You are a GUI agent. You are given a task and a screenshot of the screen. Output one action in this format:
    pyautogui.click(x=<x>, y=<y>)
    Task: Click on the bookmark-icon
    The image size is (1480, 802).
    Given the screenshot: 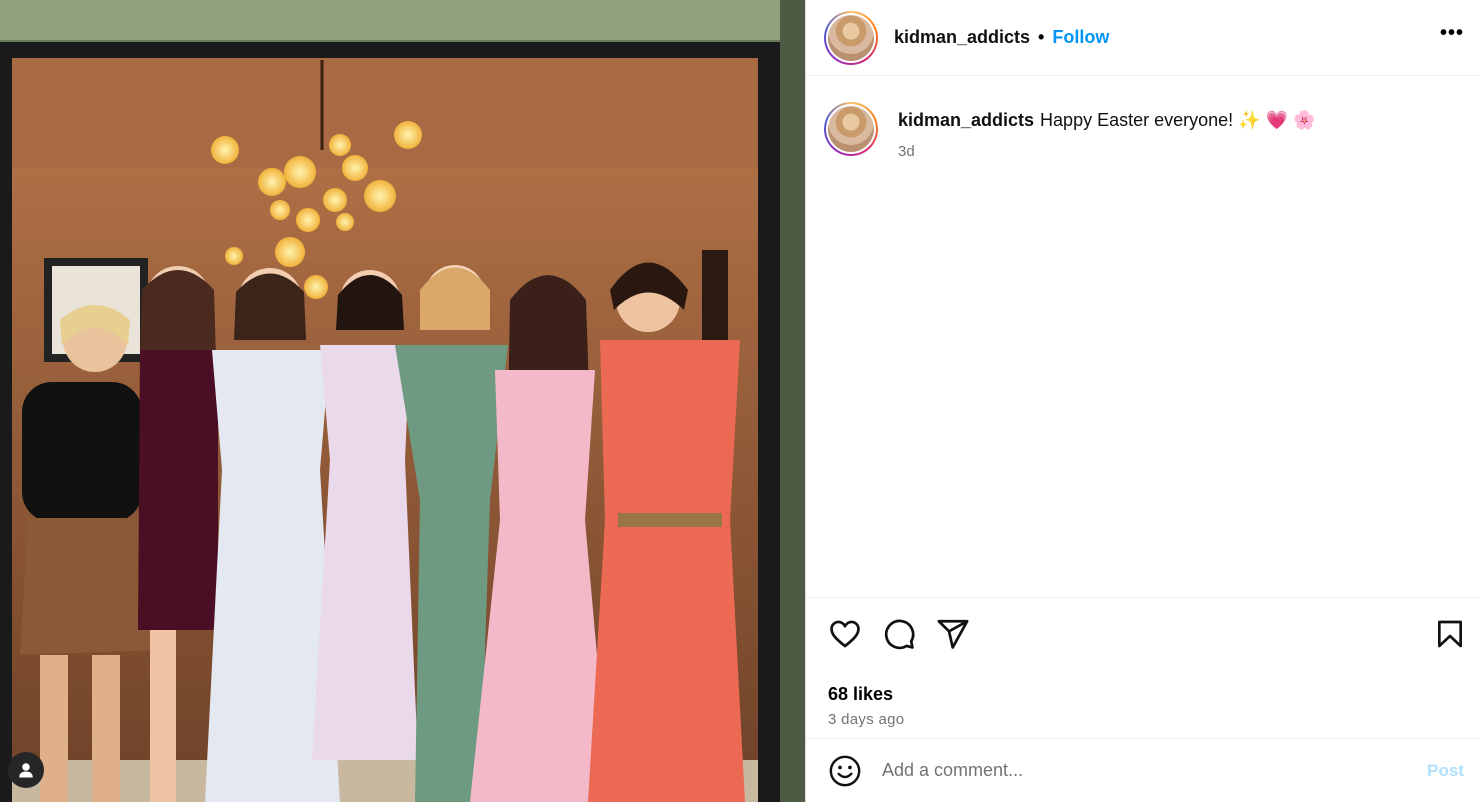 What is the action you would take?
    pyautogui.click(x=1450, y=634)
    